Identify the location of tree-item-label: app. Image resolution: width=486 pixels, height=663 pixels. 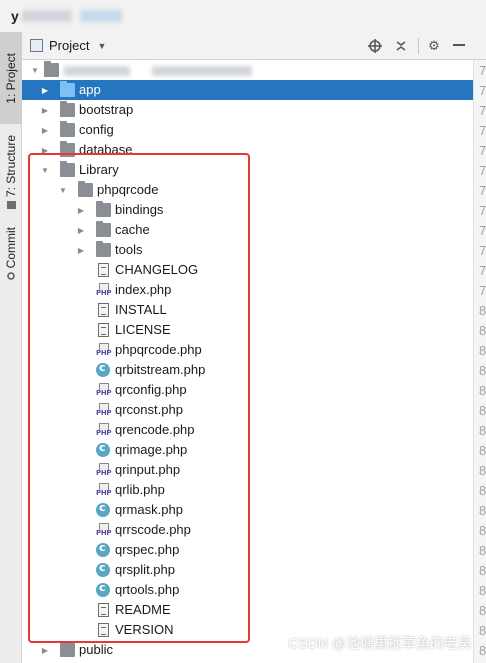
(90, 89).